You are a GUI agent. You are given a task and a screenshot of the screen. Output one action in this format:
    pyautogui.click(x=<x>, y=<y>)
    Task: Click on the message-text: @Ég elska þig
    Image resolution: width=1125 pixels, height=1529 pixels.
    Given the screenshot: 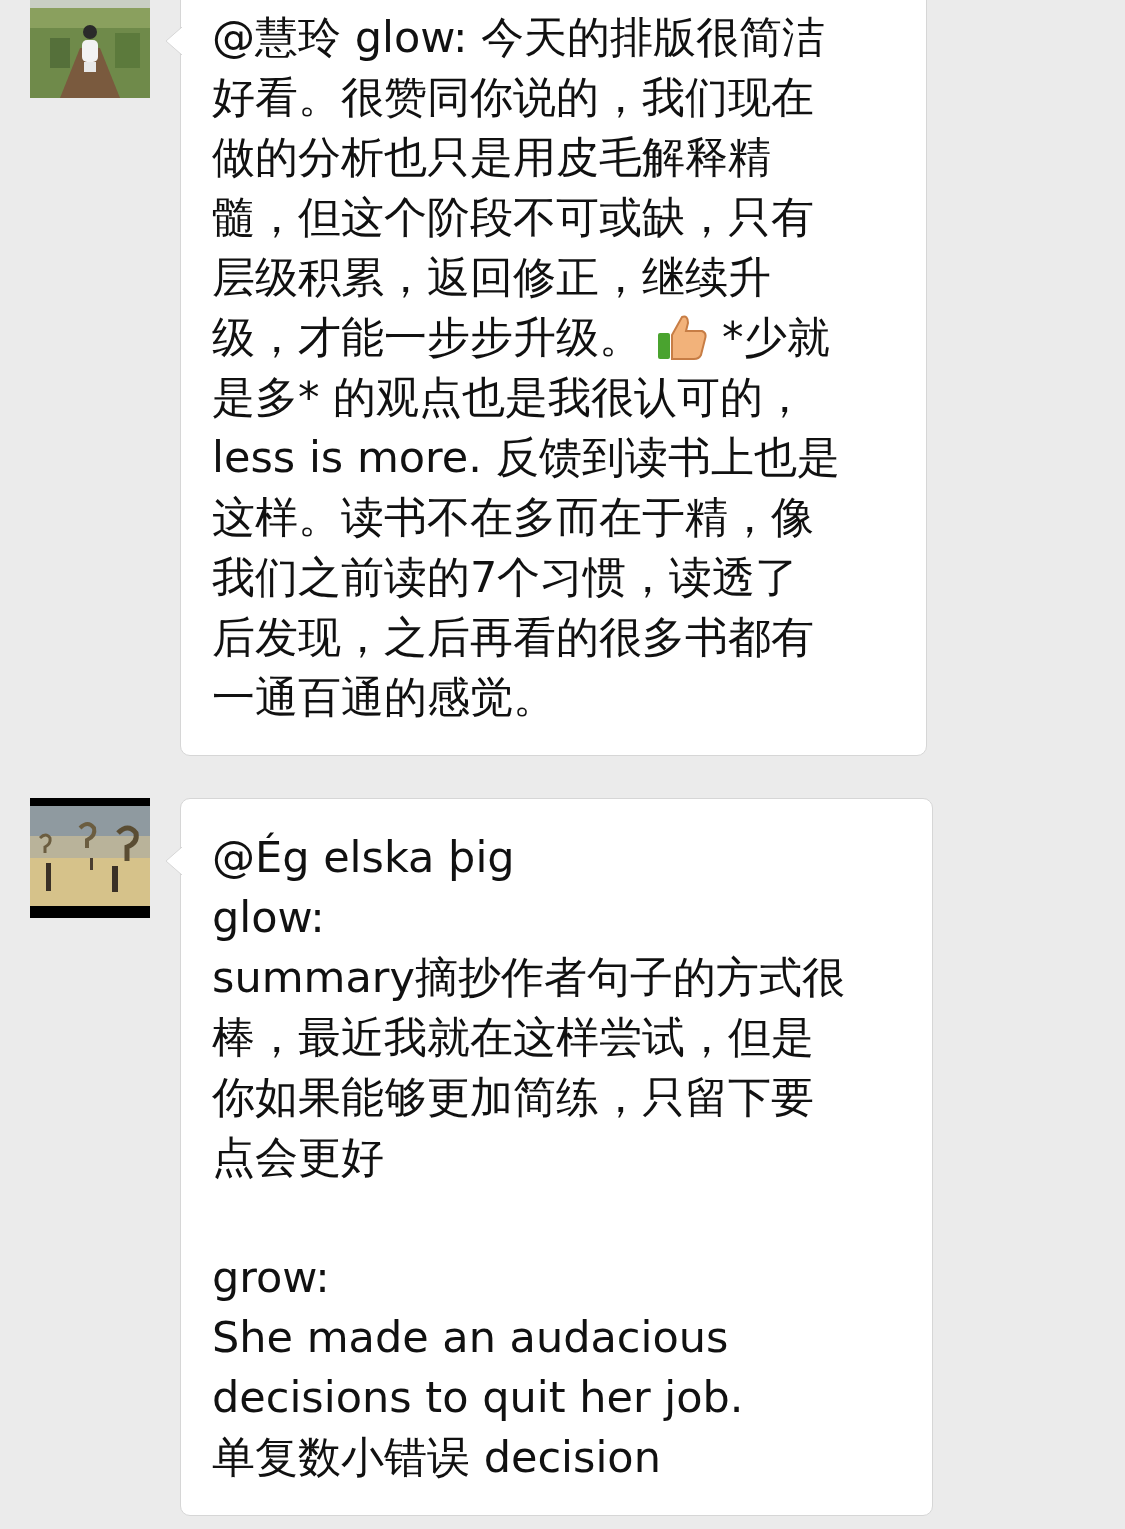 What is the action you would take?
    pyautogui.click(x=363, y=857)
    